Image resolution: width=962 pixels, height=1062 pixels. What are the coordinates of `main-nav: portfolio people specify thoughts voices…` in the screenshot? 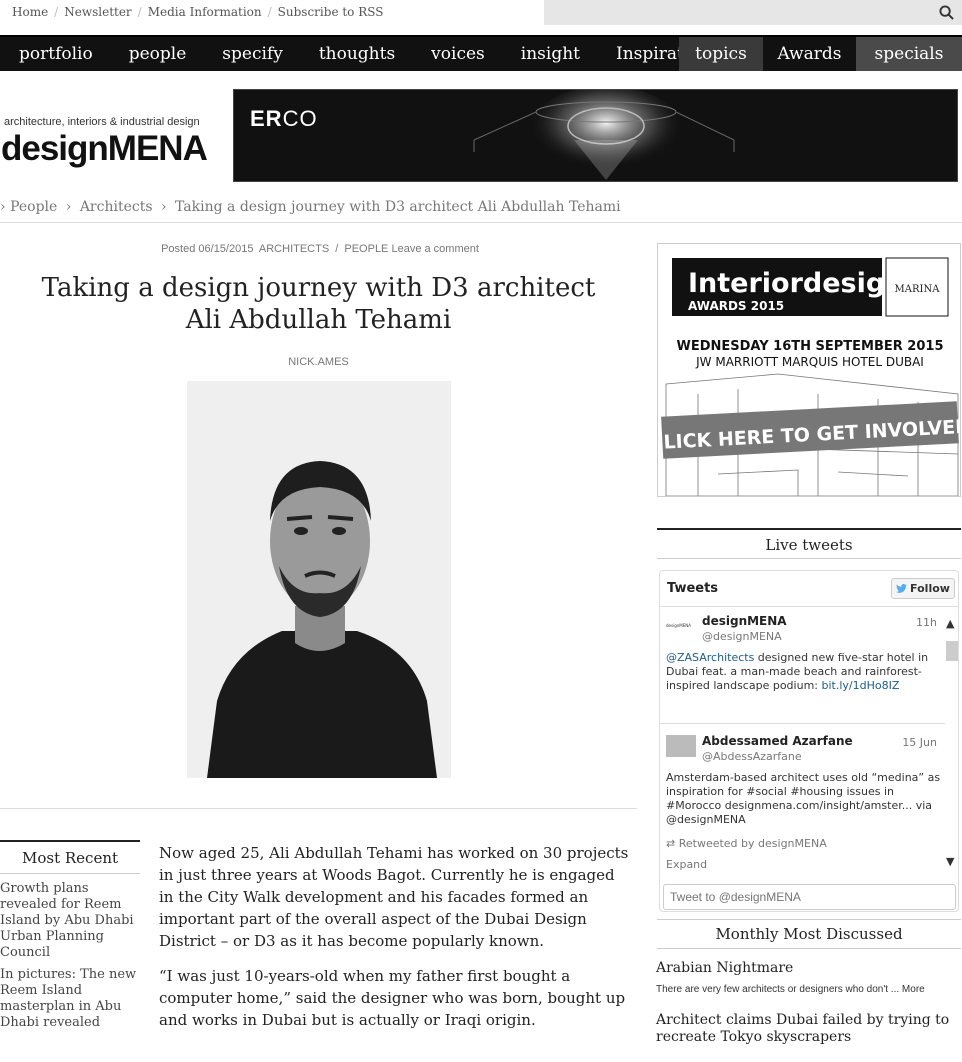 It's located at (481, 53).